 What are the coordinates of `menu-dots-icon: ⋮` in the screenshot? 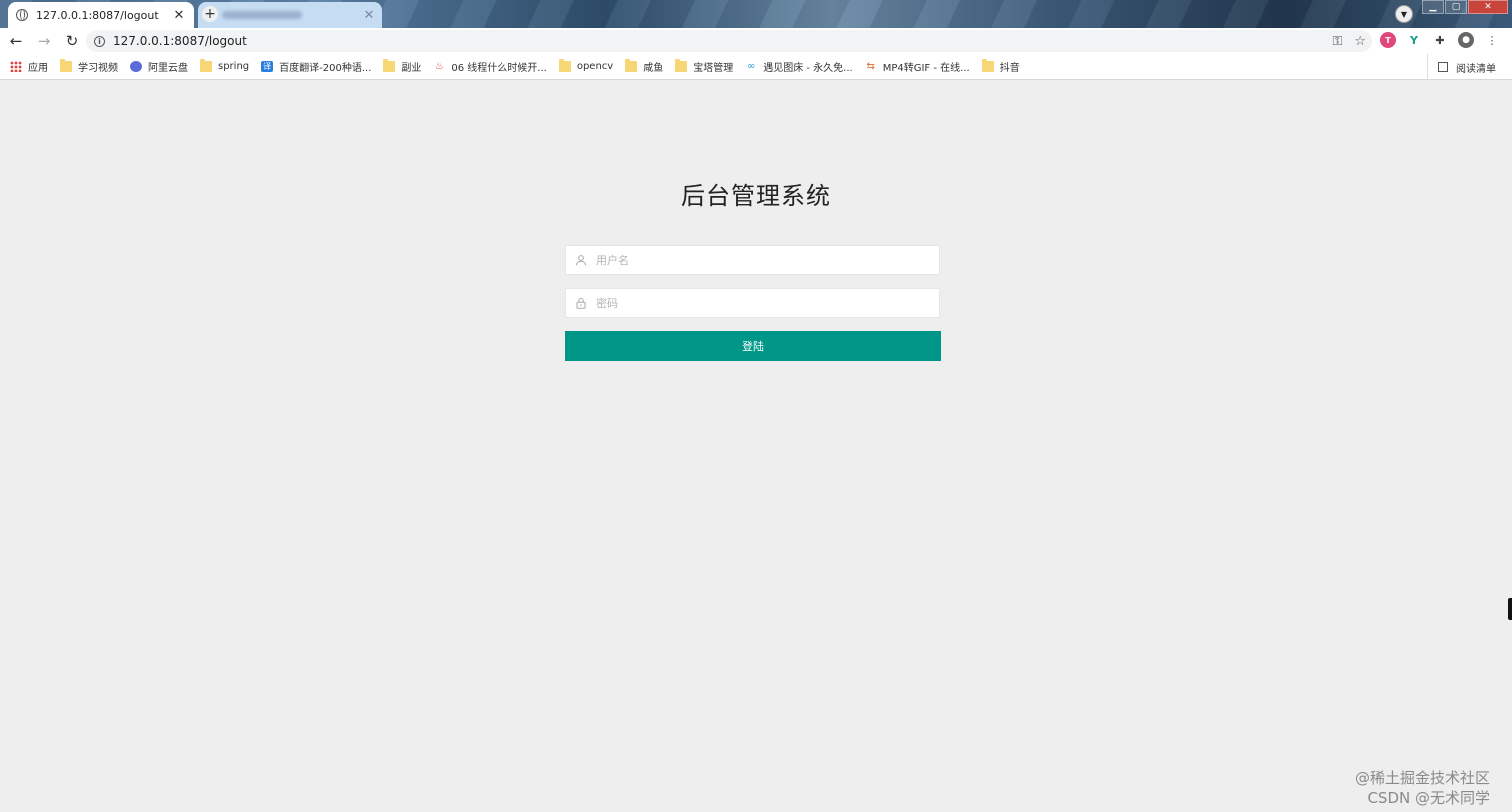 It's located at (1492, 40).